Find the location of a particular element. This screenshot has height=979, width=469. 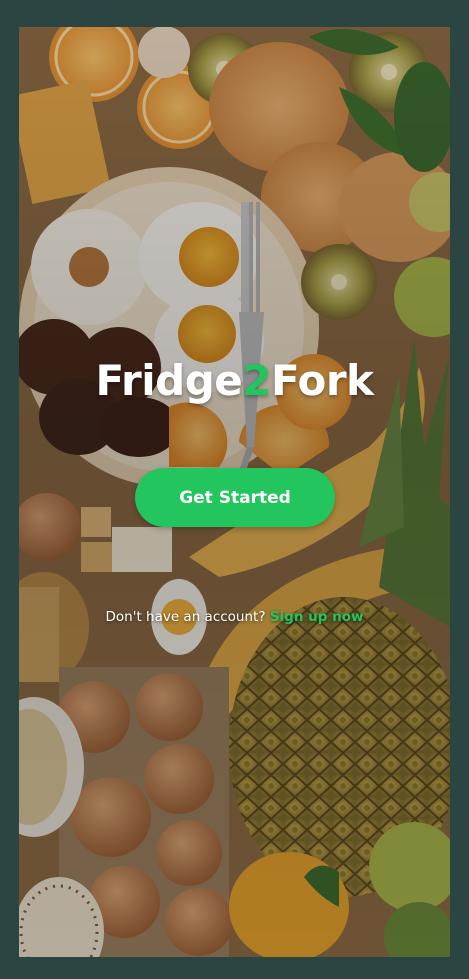

logo-number-accent: 2 is located at coordinates (256, 380).